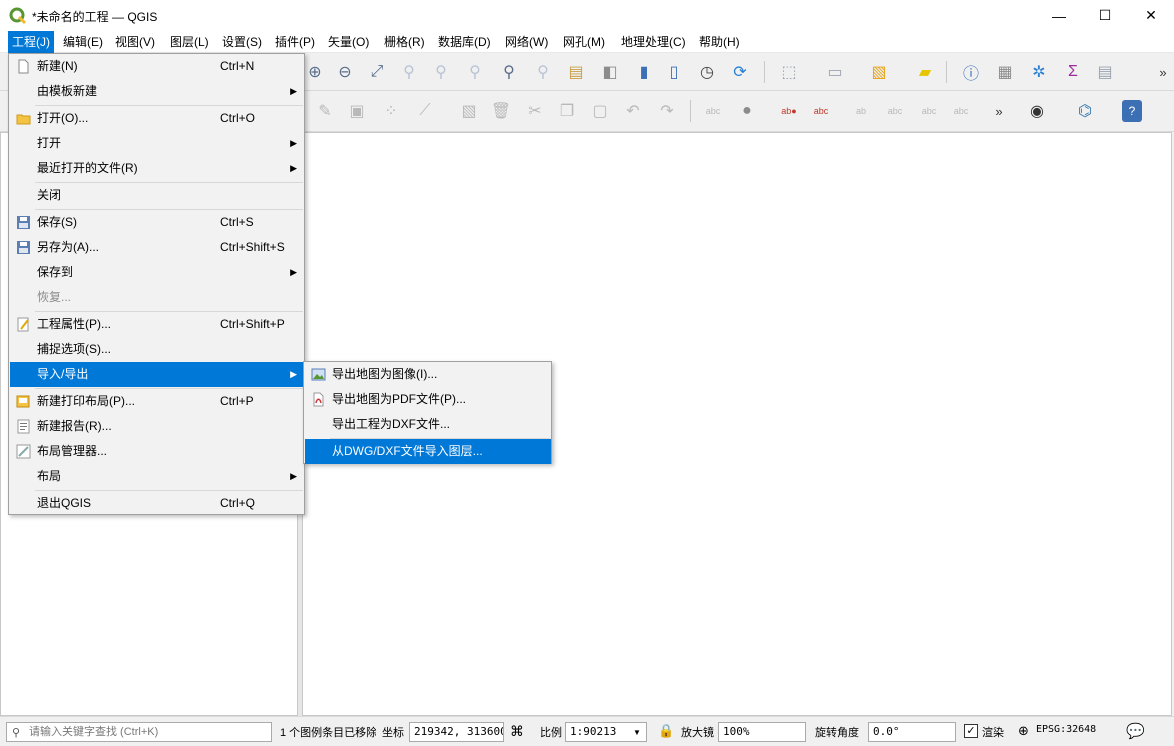 This screenshot has width=1174, height=746. I want to click on help-icon: ?, so click(1132, 111).